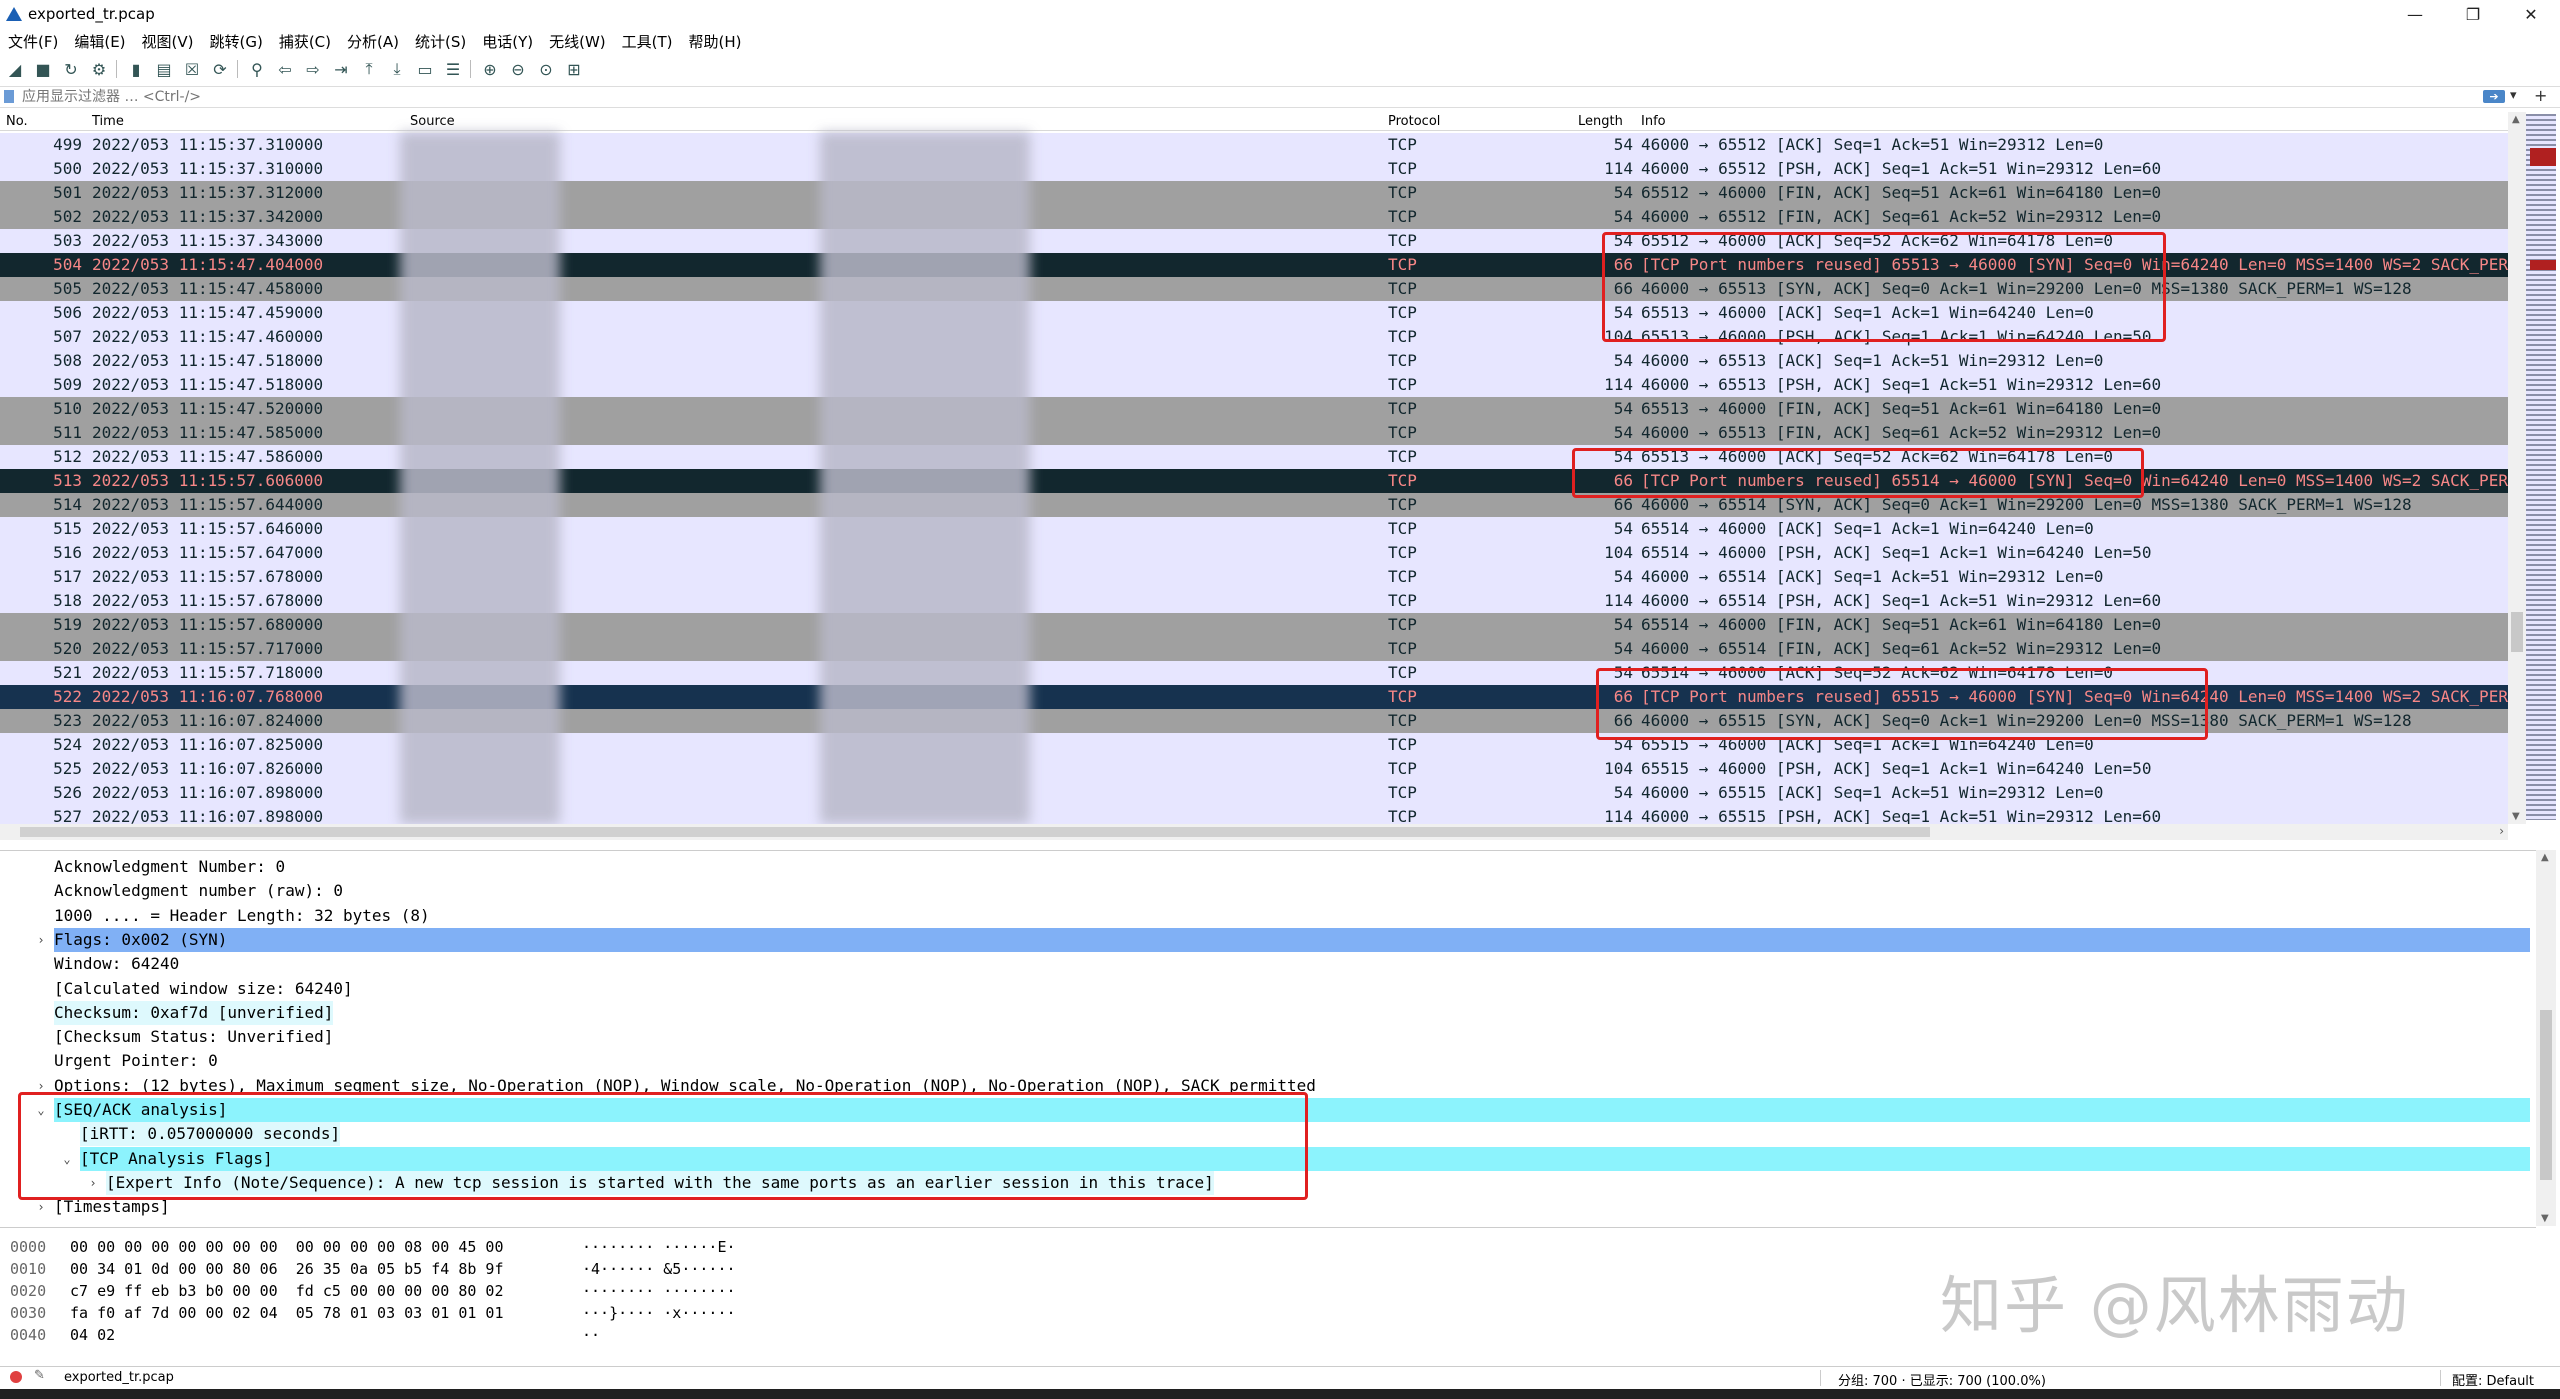 This screenshot has height=1399, width=2560. I want to click on menu-item-5: 分析(A), so click(373, 41).